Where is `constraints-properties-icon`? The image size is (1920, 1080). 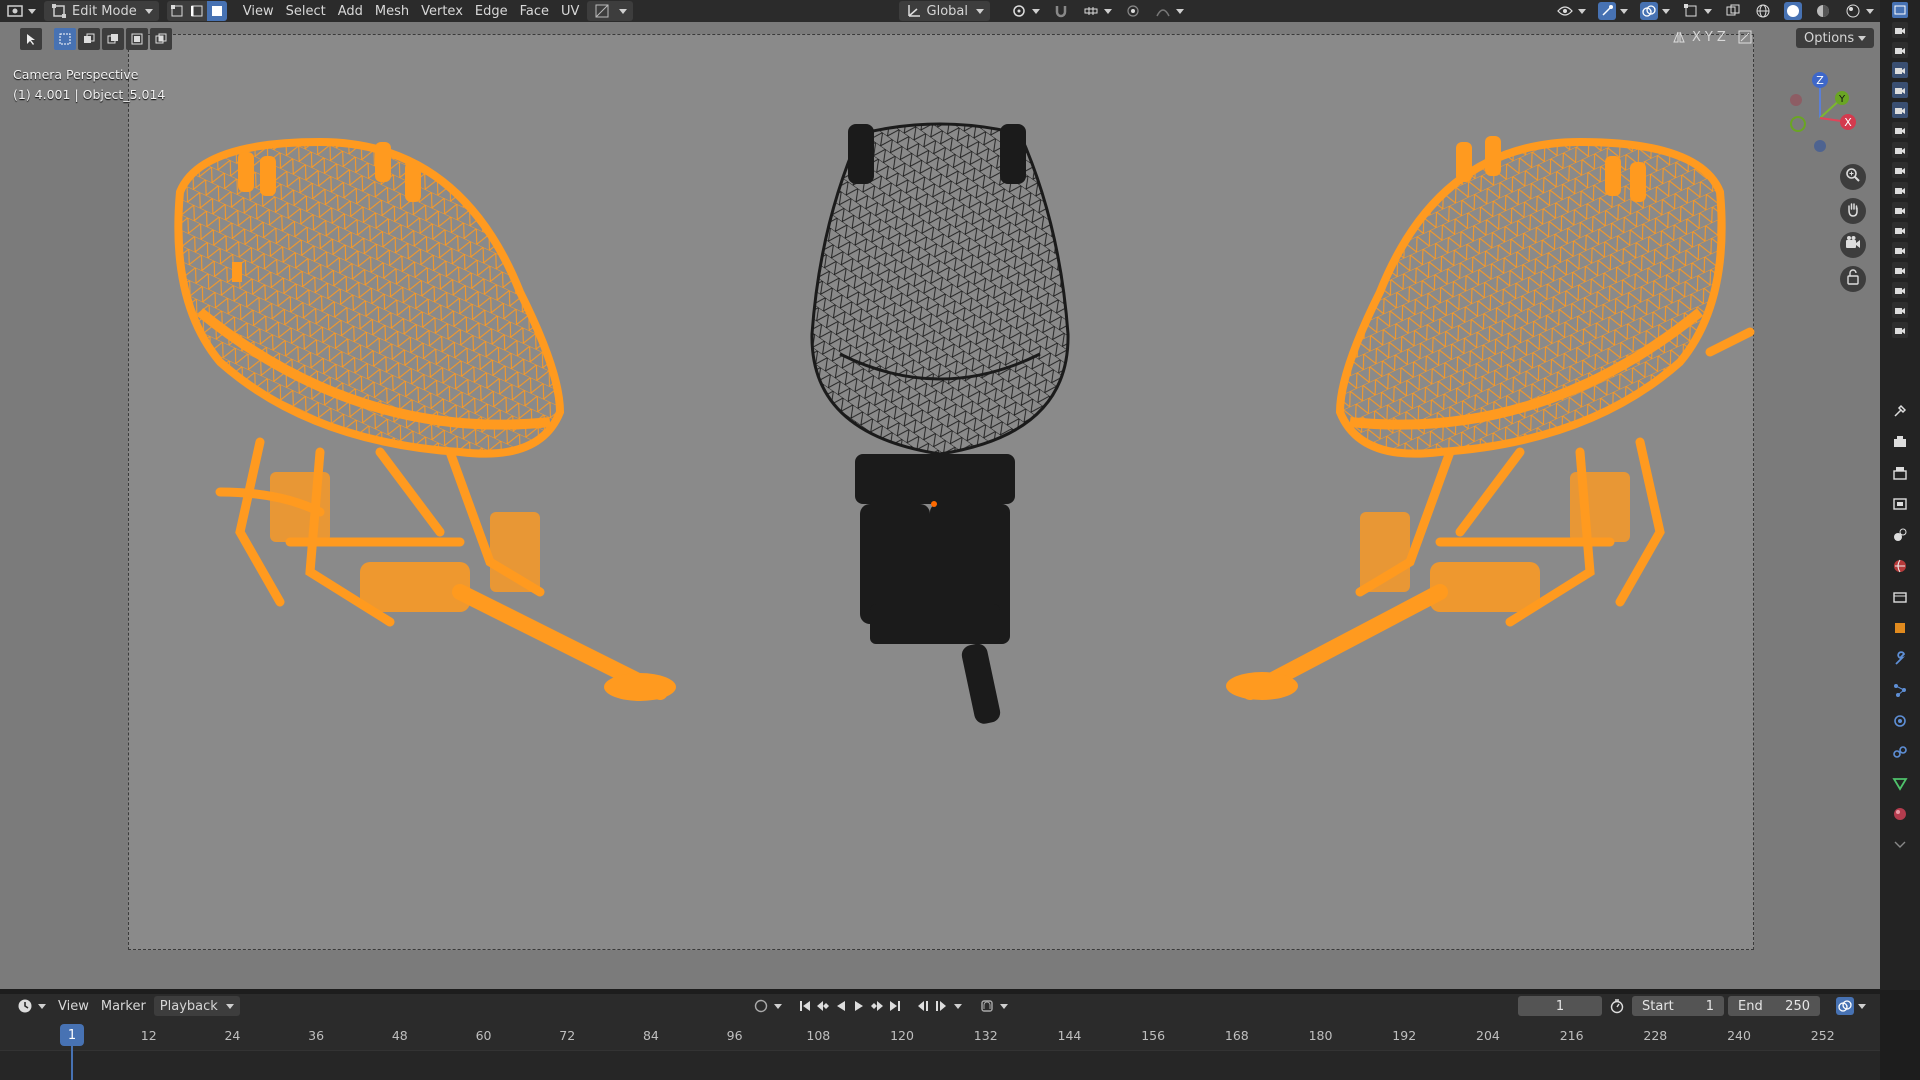
constraints-properties-icon is located at coordinates (1900, 752).